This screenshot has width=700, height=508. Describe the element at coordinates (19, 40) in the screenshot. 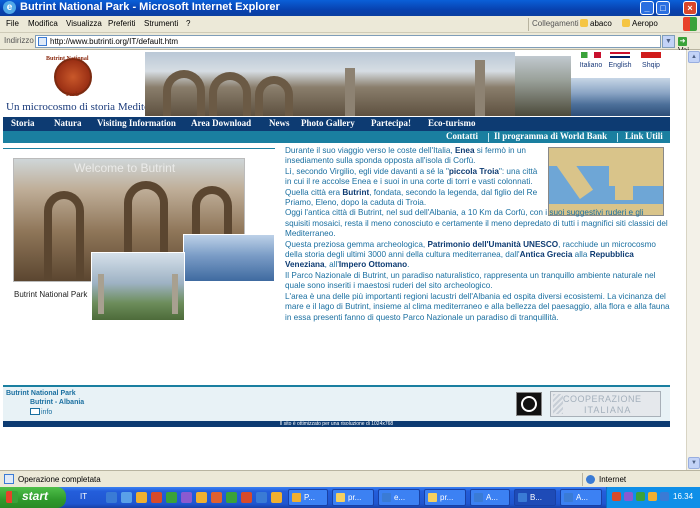

I see `address-label: Indirizzo` at that location.